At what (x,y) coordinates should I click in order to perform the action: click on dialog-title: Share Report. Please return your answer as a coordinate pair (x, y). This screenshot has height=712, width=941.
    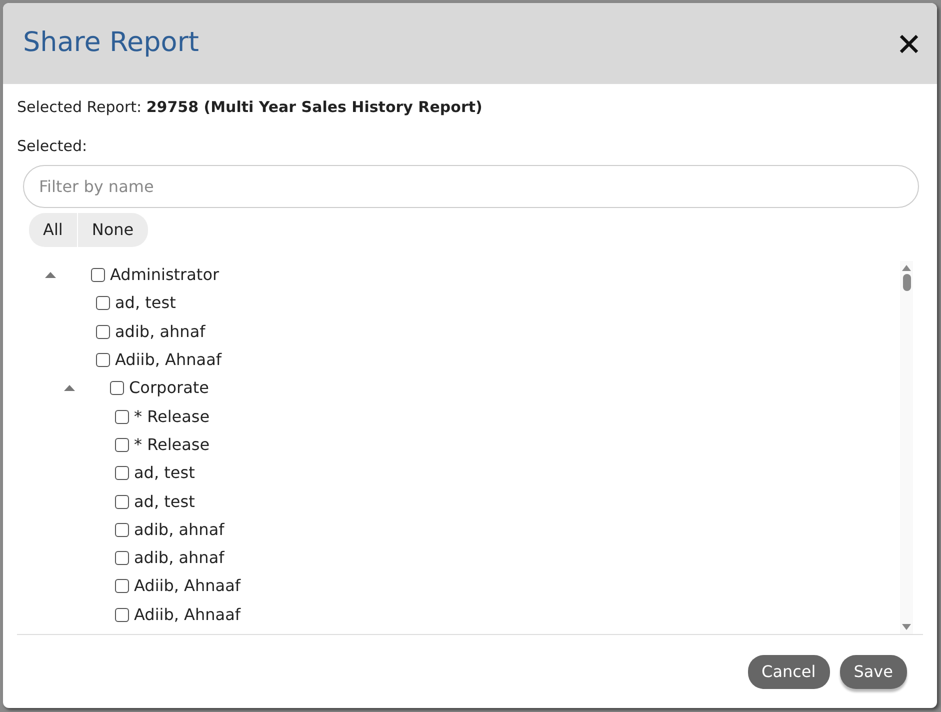
    Looking at the image, I should click on (111, 43).